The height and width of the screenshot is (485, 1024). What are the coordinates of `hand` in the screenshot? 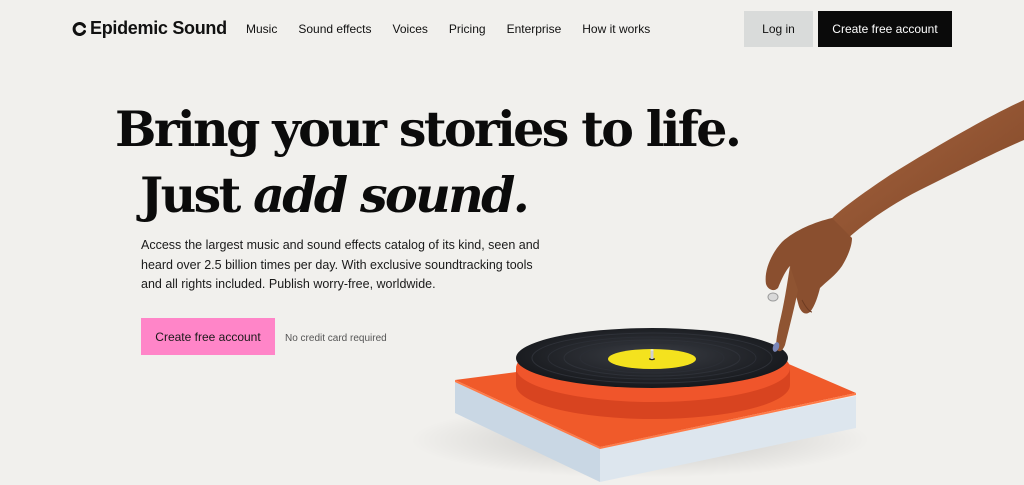 It's located at (808, 266).